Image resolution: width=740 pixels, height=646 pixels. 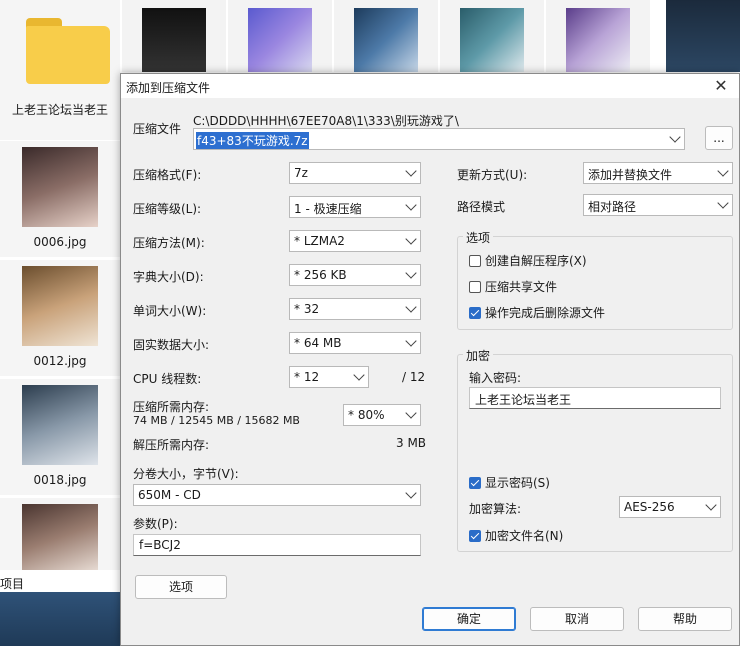 I want to click on method-combo: * LZMA2, so click(x=355, y=241).